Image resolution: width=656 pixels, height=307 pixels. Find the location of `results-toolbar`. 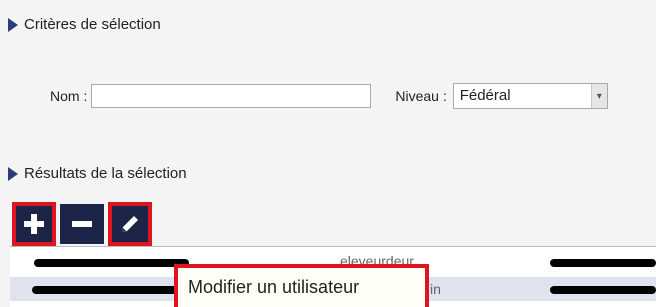

results-toolbar is located at coordinates (82, 224).